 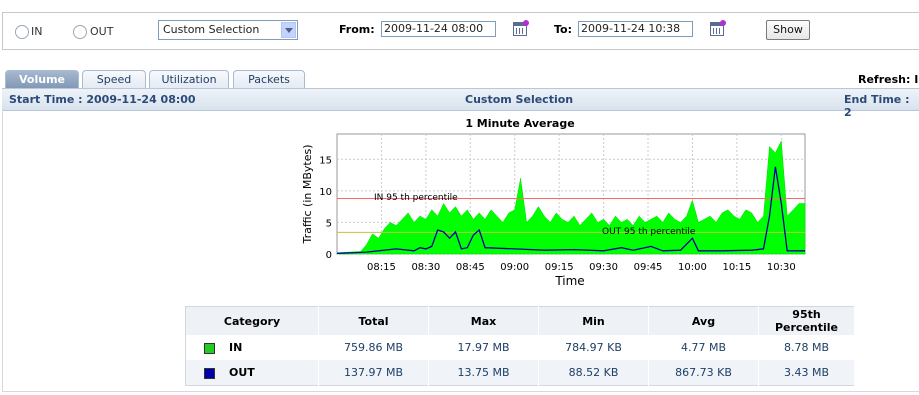 I want to click on y-tick-label: 10, so click(x=325, y=192).